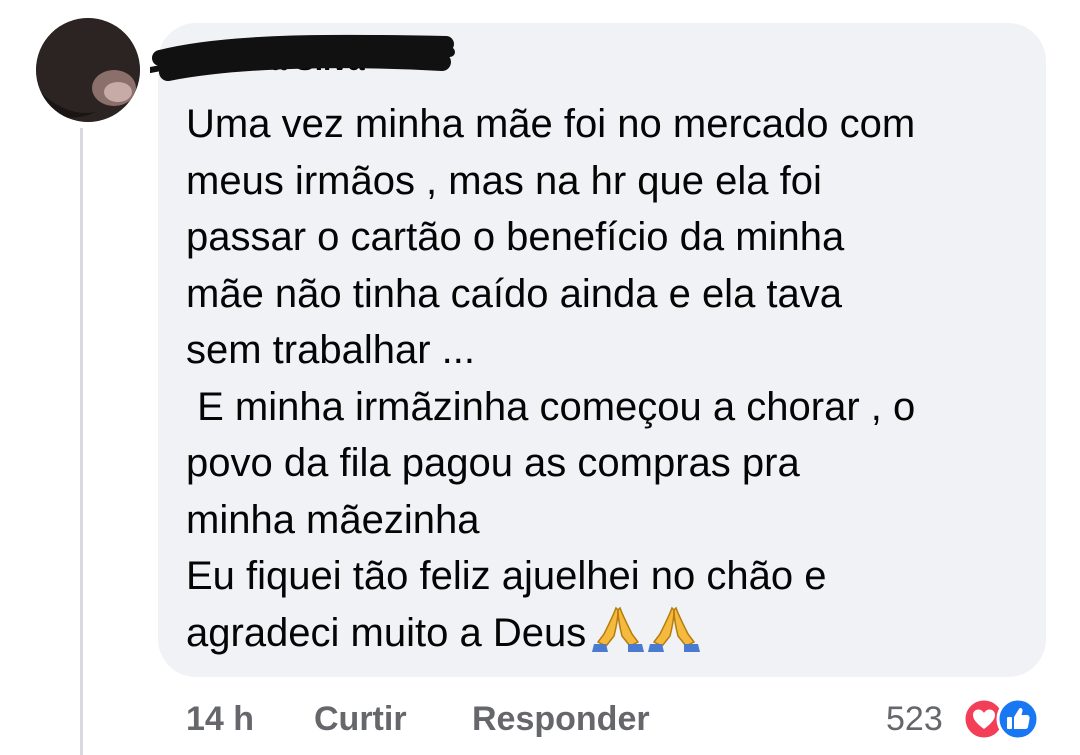 The width and height of the screenshot is (1080, 755). Describe the element at coordinates (360, 719) in the screenshot. I see `like-button: Curtir` at that location.